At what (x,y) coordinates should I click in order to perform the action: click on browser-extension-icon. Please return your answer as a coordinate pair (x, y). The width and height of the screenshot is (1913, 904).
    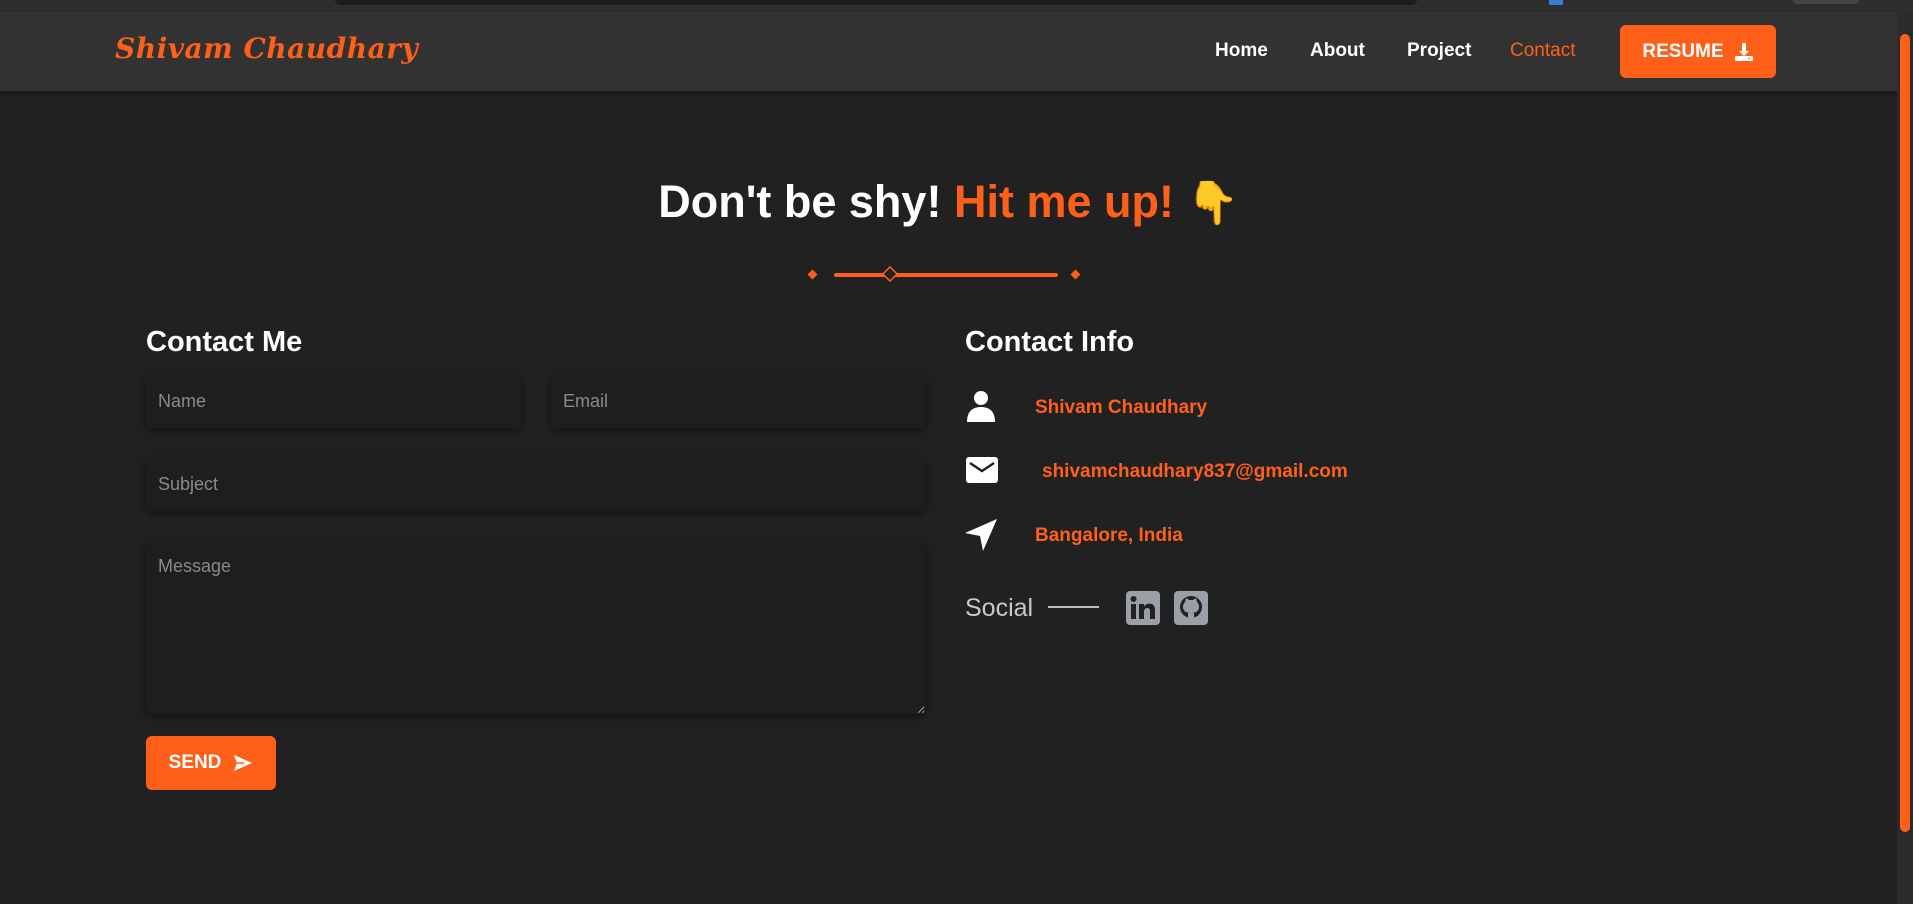
    Looking at the image, I should click on (1556, 2).